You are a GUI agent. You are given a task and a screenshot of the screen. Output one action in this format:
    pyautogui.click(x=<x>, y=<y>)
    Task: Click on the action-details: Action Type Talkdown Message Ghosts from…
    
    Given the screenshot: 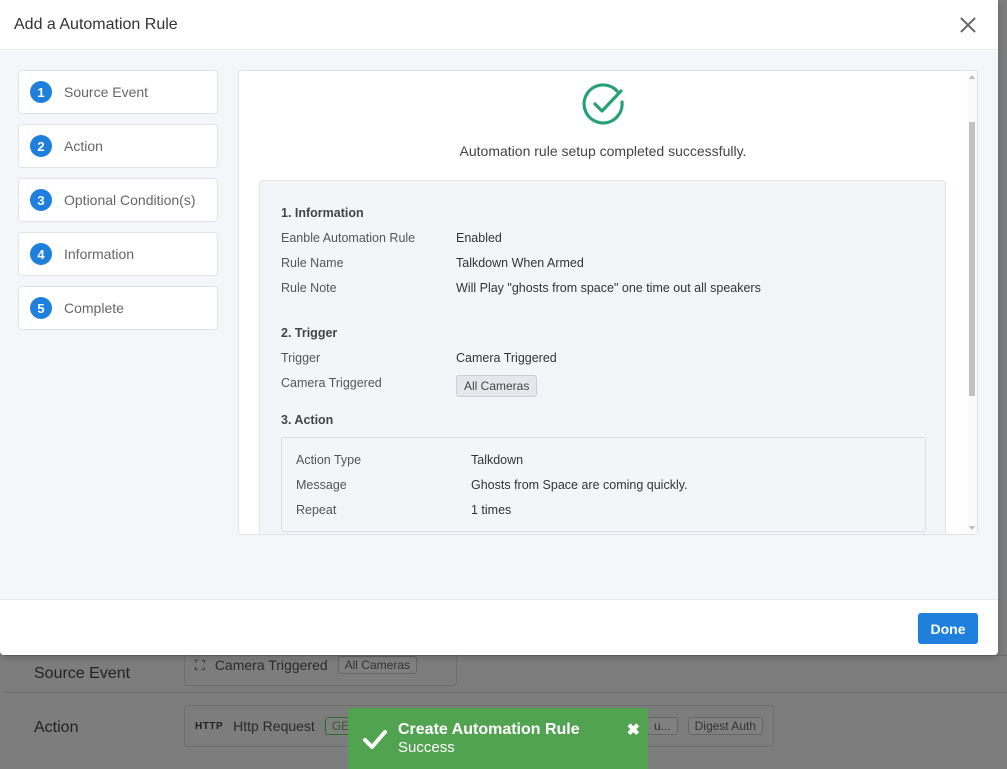 What is the action you would take?
    pyautogui.click(x=603, y=484)
    